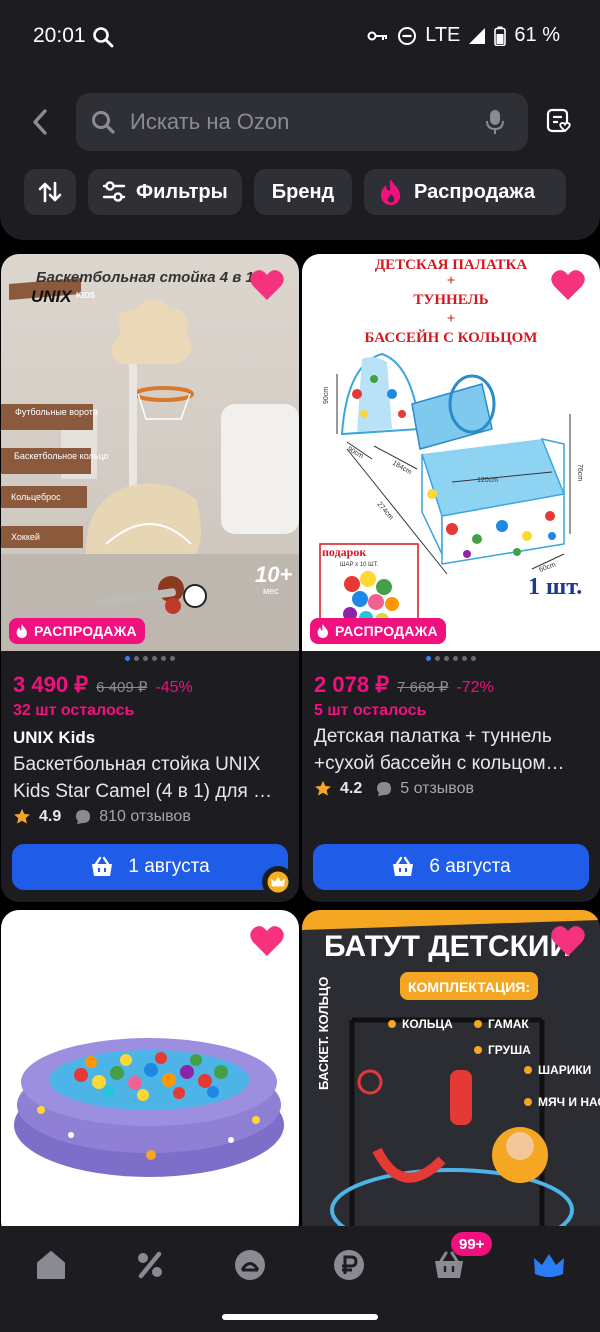 The width and height of the screenshot is (600, 1332). I want to click on product-image, so click(150, 1075).